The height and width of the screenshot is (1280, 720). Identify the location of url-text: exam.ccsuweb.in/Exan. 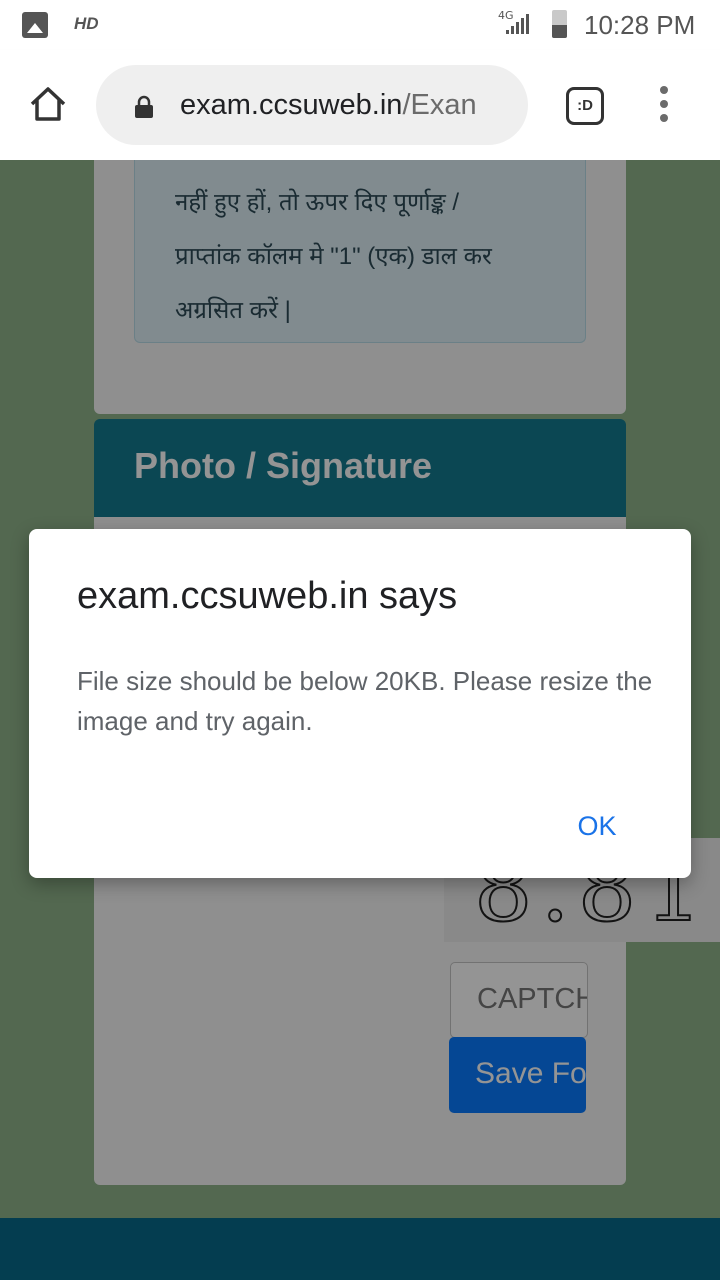
(328, 105).